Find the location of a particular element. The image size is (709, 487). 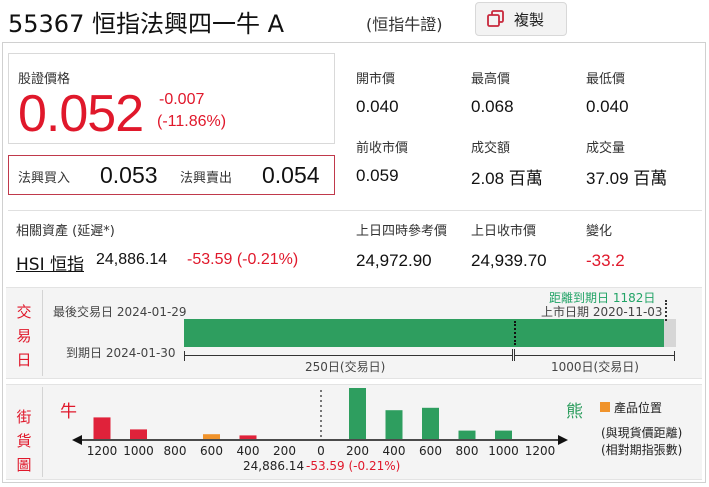

expiry-date: 到期日 2024-01-30 is located at coordinates (121, 353).